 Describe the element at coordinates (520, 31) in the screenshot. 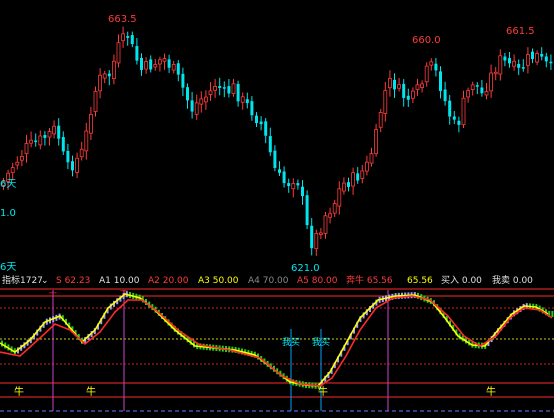

I see `price-high-label-right: 661.5` at that location.